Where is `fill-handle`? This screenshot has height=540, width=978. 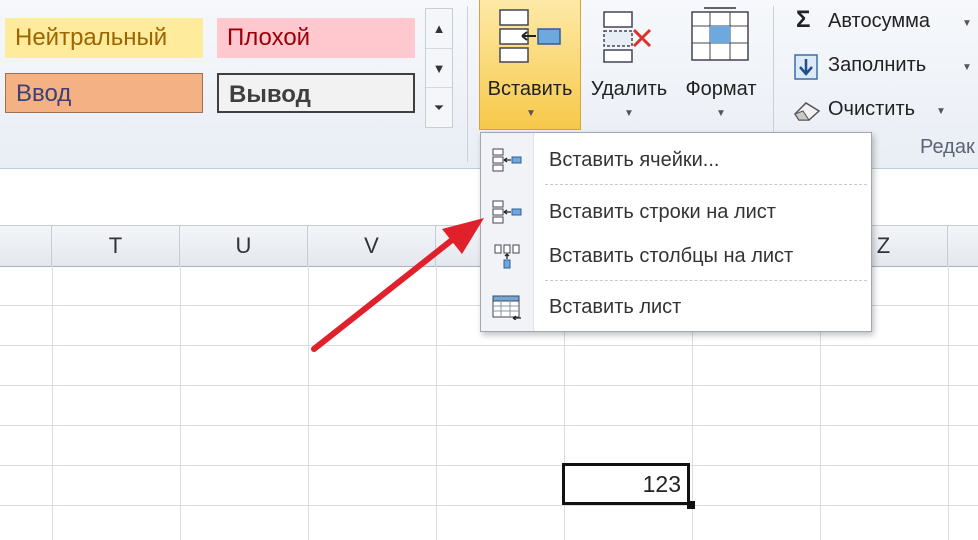 fill-handle is located at coordinates (691, 505).